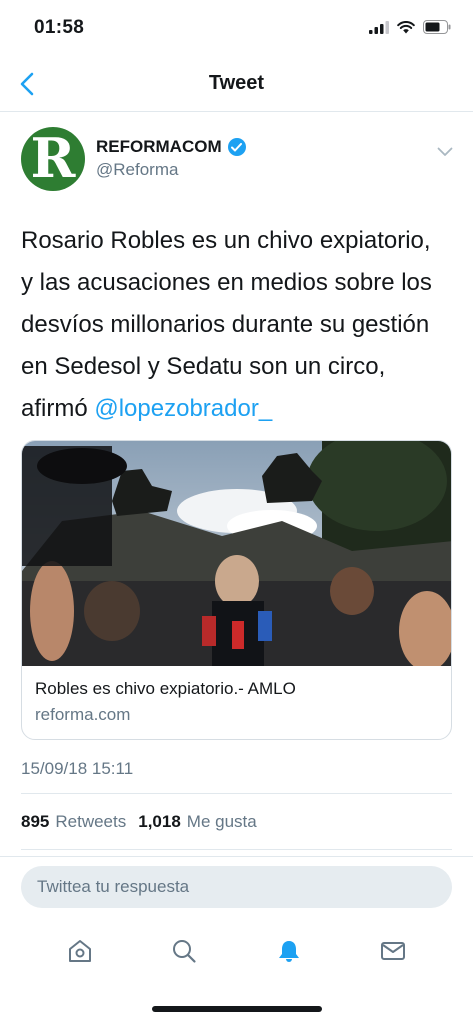 This screenshot has width=473, height=1024. I want to click on notifications-icon, so click(288, 951).